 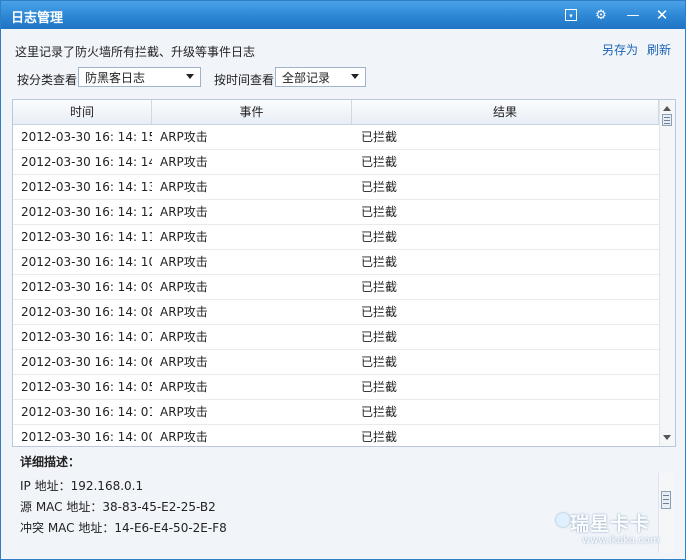 I want to click on save-as-link: 另存为, so click(x=620, y=49).